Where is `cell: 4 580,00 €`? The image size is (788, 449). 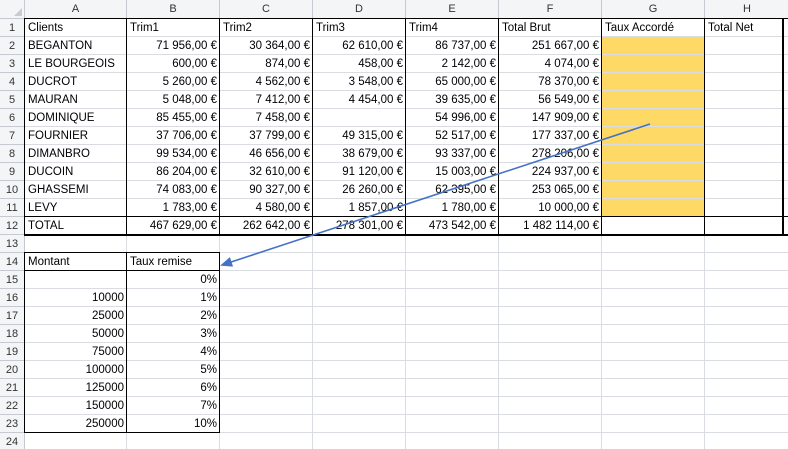
cell: 4 580,00 € is located at coordinates (266, 208).